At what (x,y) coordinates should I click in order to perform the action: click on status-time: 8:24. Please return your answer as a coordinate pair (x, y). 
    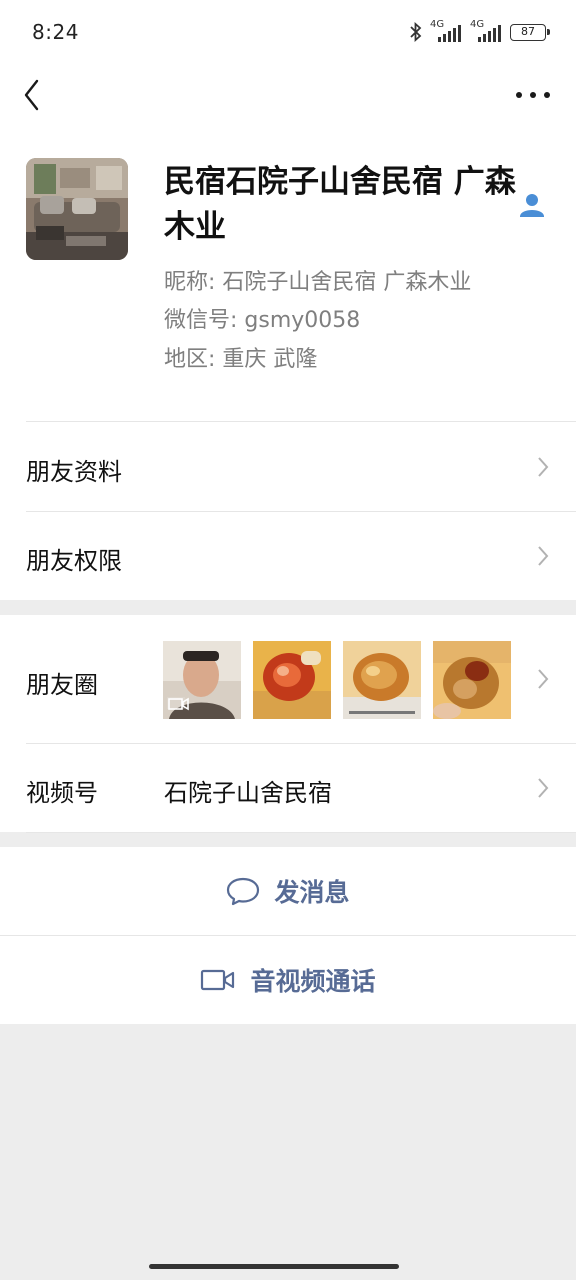
    Looking at the image, I should click on (55, 32).